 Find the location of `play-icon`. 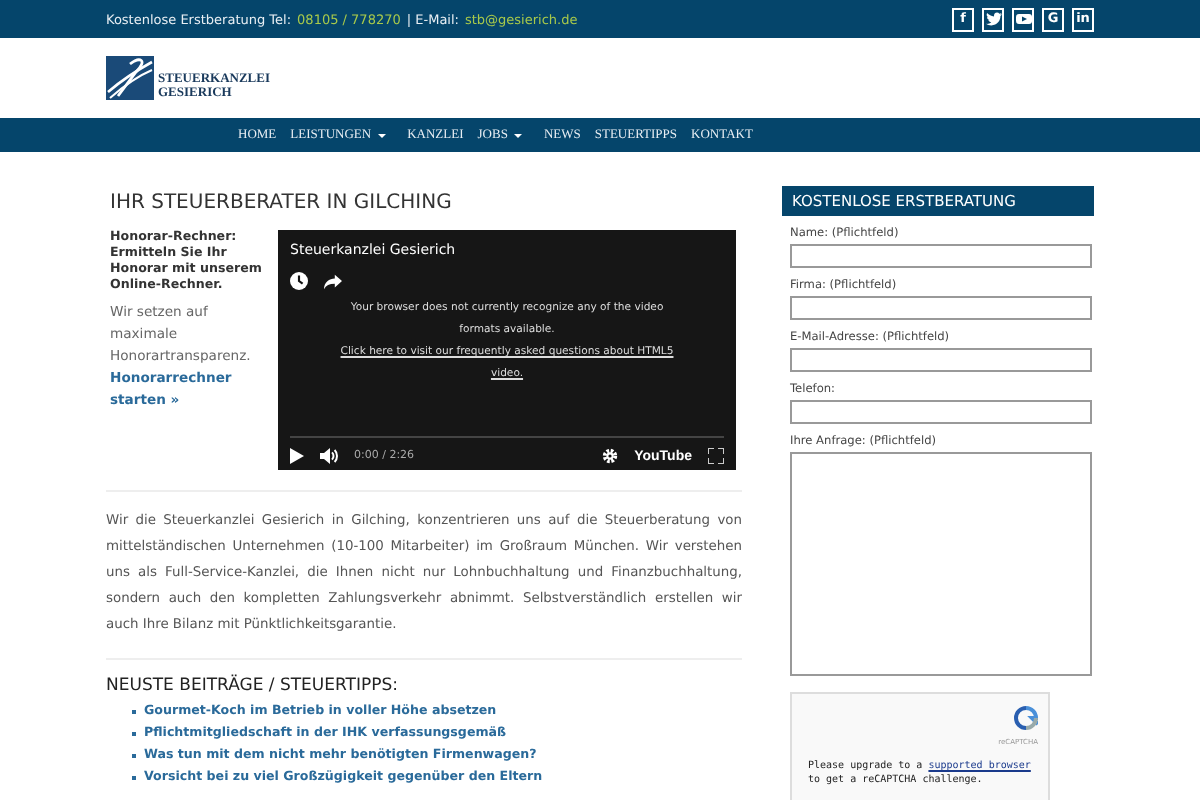

play-icon is located at coordinates (297, 456).